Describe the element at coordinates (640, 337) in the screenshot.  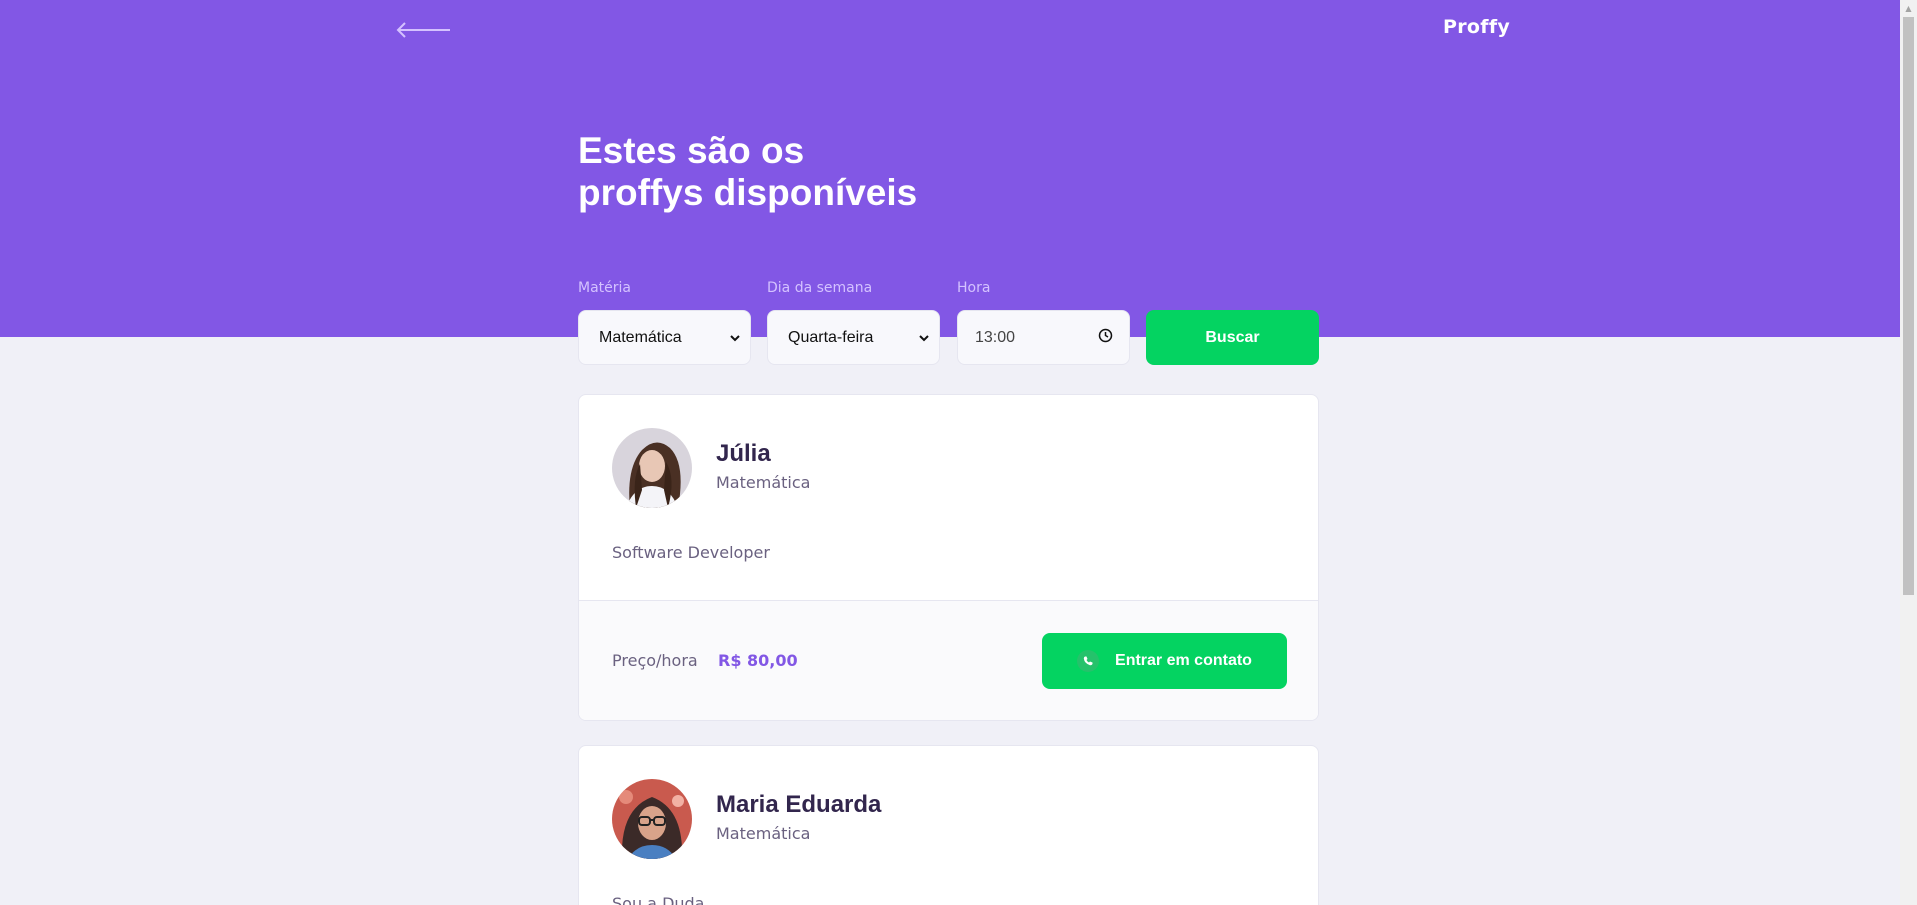
I see `subject-select-value: Matemática` at that location.